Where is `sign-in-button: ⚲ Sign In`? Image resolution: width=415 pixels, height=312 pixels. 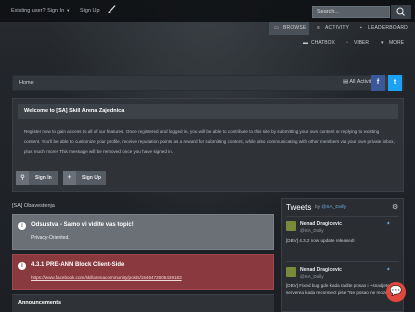 sign-in-button: ⚲ Sign In is located at coordinates (37, 178).